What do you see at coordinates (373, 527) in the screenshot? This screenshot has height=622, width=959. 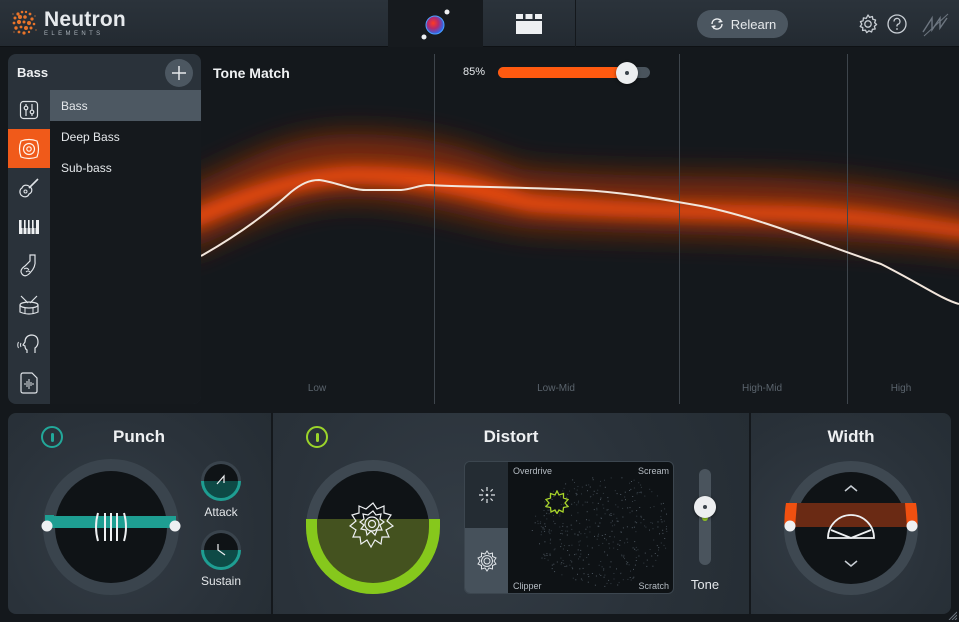 I see `distort-amount-knob` at bounding box center [373, 527].